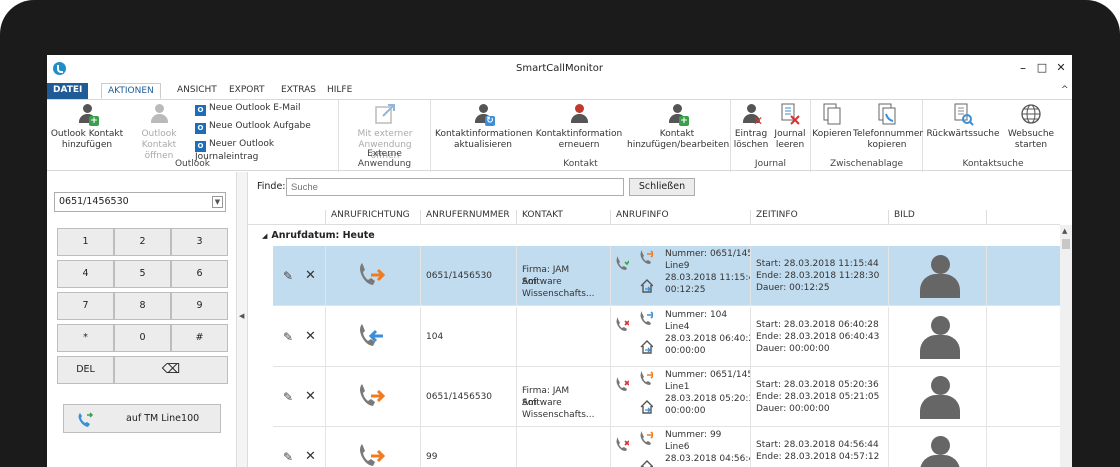 Image resolution: width=1120 pixels, height=467 pixels. I want to click on renew-contact-icon, so click(579, 114).